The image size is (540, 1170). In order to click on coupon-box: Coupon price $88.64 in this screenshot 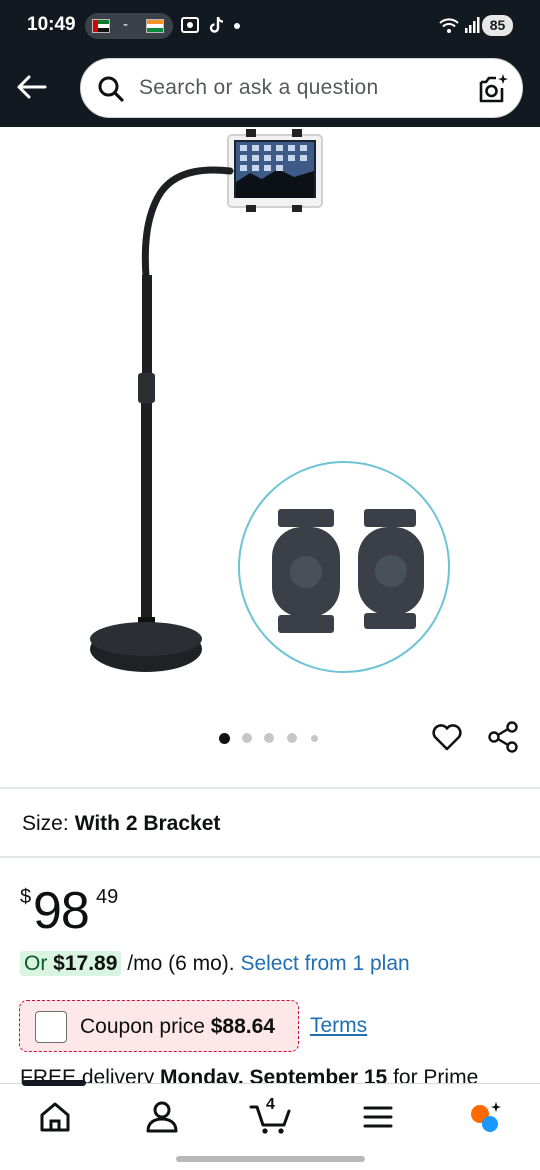, I will do `click(159, 1026)`.